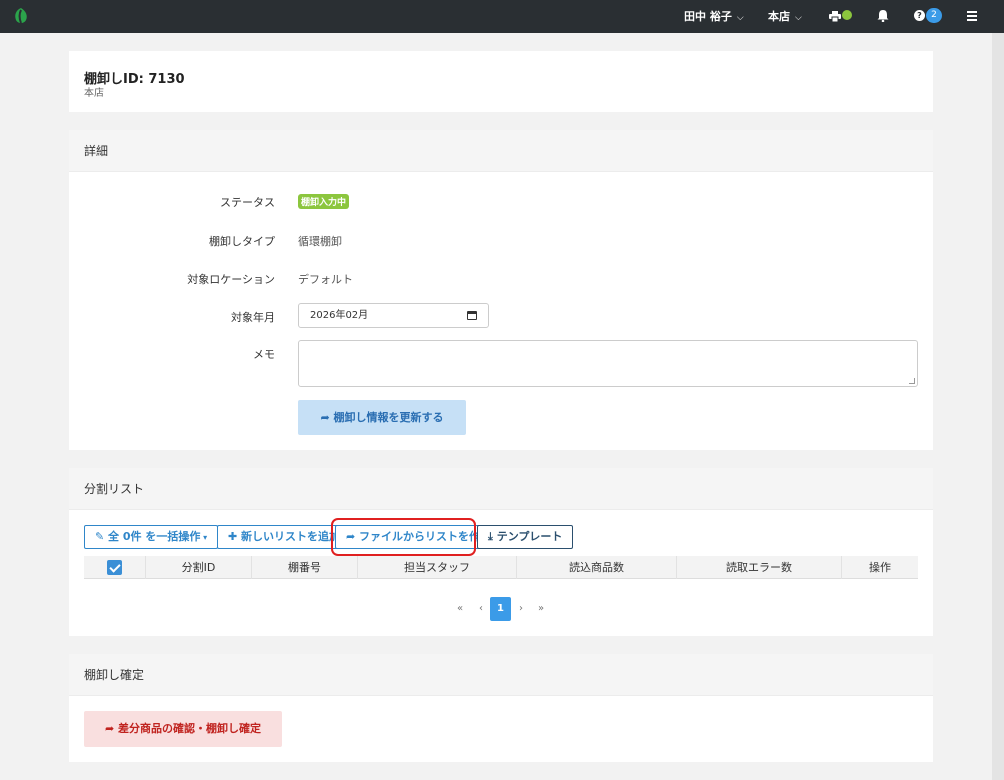 The height and width of the screenshot is (780, 1004). I want to click on month-label: 対象年月, so click(253, 317).